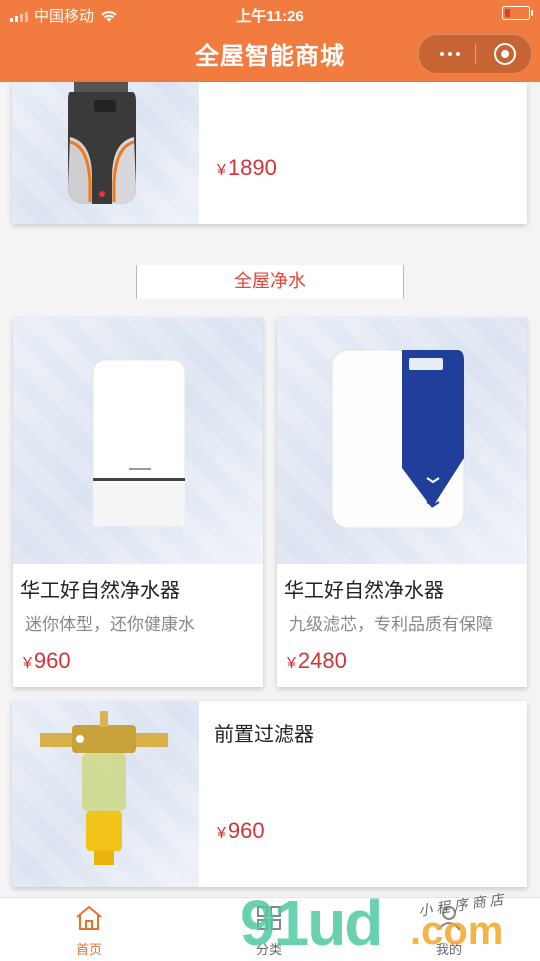  Describe the element at coordinates (270, 41) in the screenshot. I see `navigation-bar: 中国移动 上午11:26 全屋智能商城` at that location.